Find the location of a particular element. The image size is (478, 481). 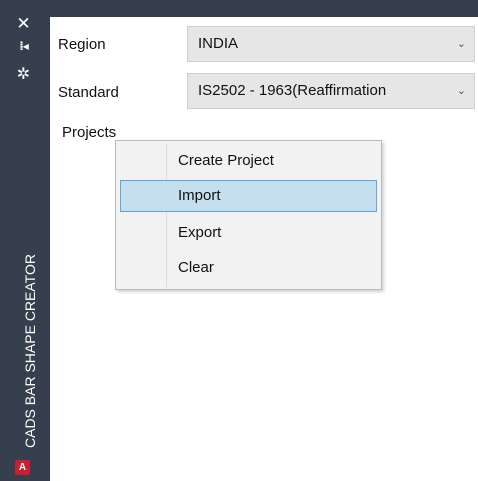

standard-select-value: IS2502 - 1963(Reaffirmation is located at coordinates (292, 90).